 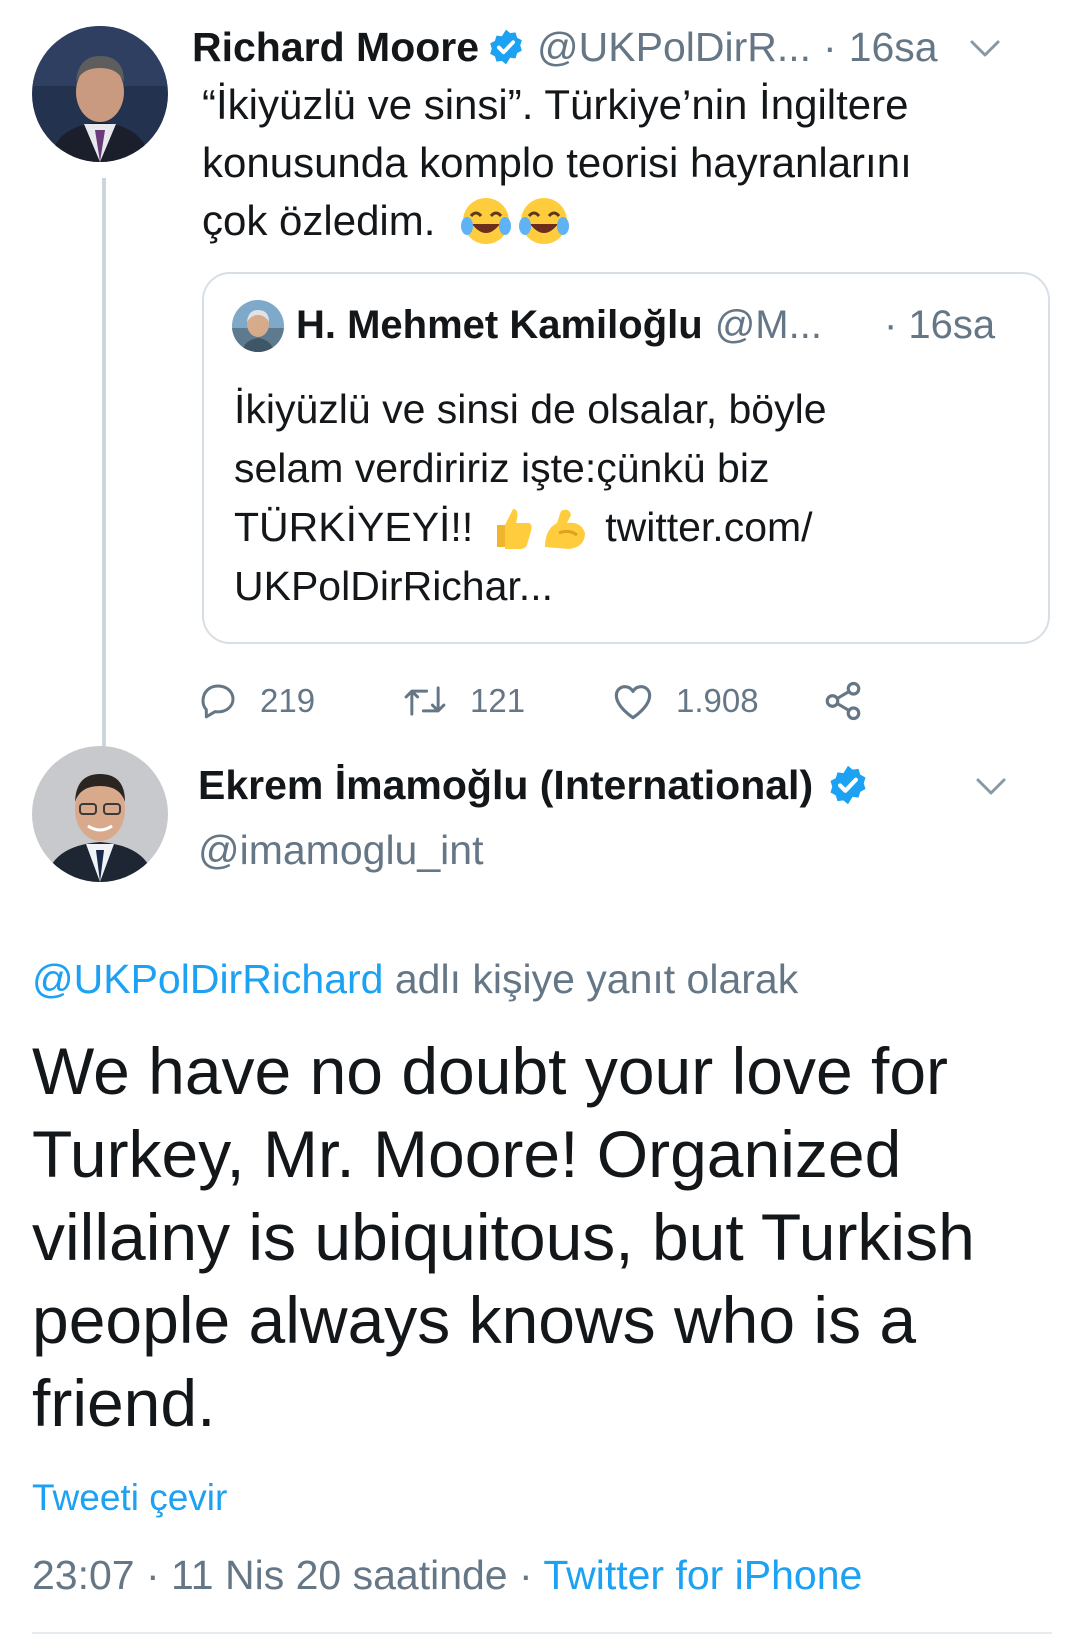 I want to click on replying-to-user-link: @UKPolDirRichard, so click(x=207, y=979).